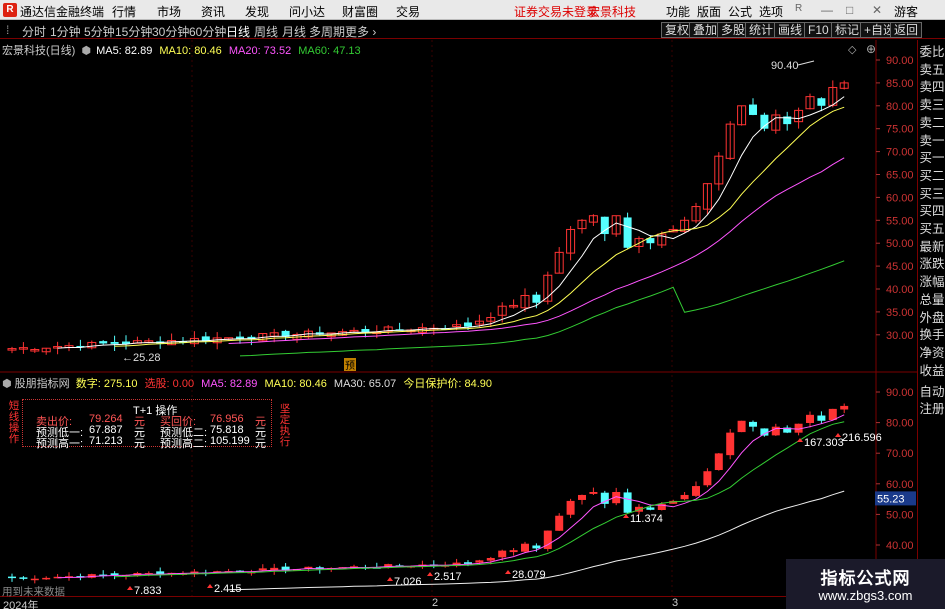 This screenshot has width=945, height=609. I want to click on sub-marker-label-6: 167.303, so click(824, 443).